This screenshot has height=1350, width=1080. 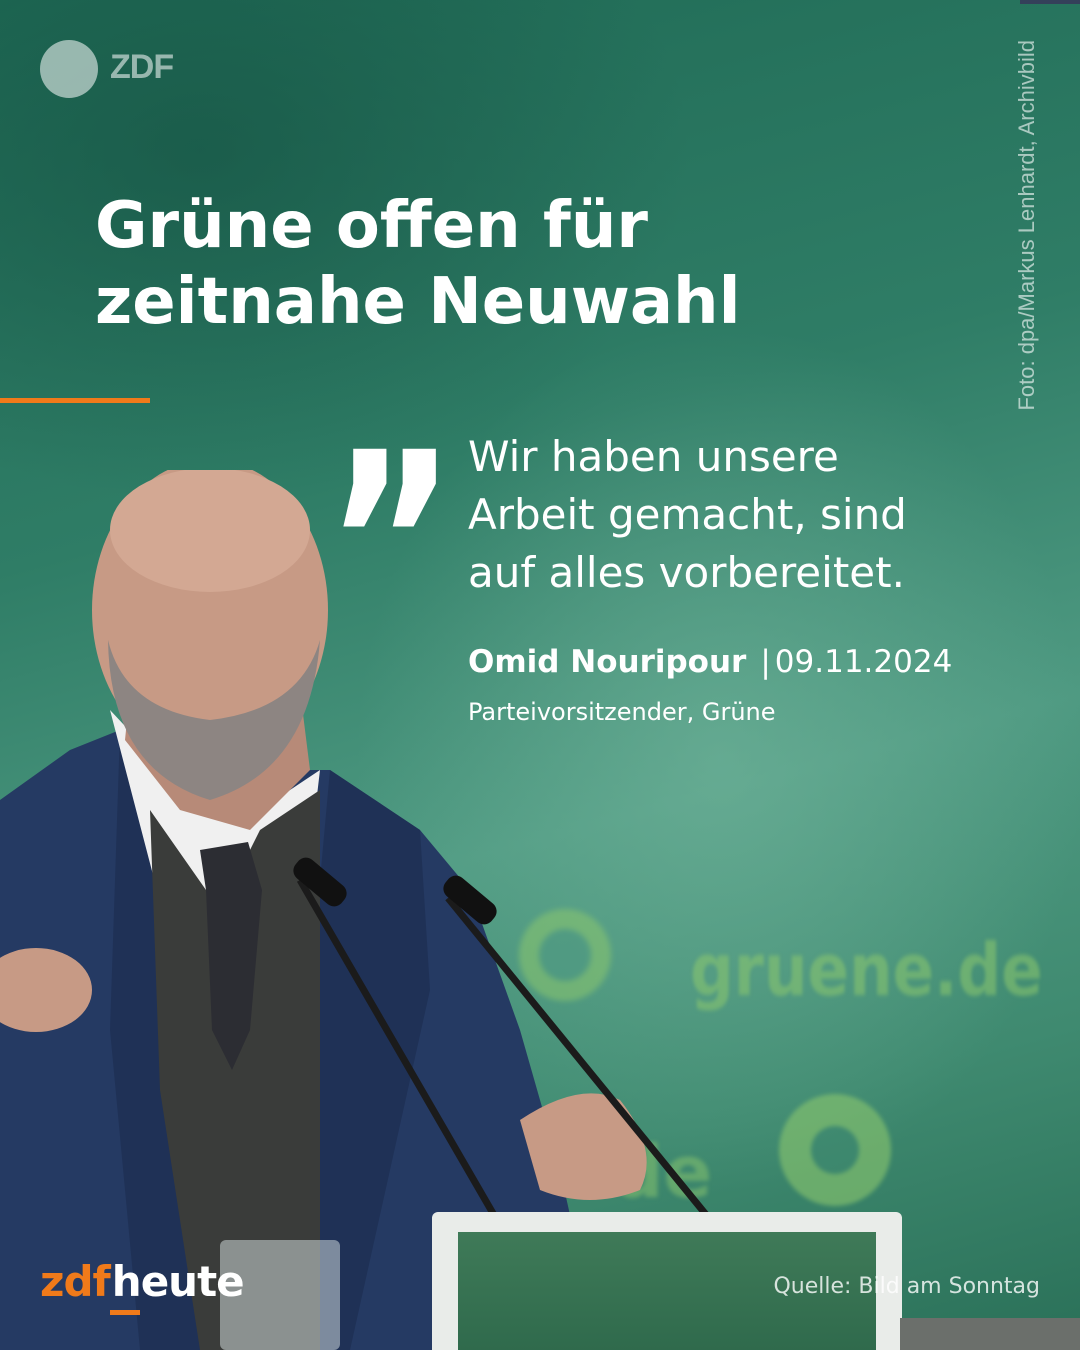 What do you see at coordinates (863, 662) in the screenshot?
I see `quote-date: 09.11.2024` at bounding box center [863, 662].